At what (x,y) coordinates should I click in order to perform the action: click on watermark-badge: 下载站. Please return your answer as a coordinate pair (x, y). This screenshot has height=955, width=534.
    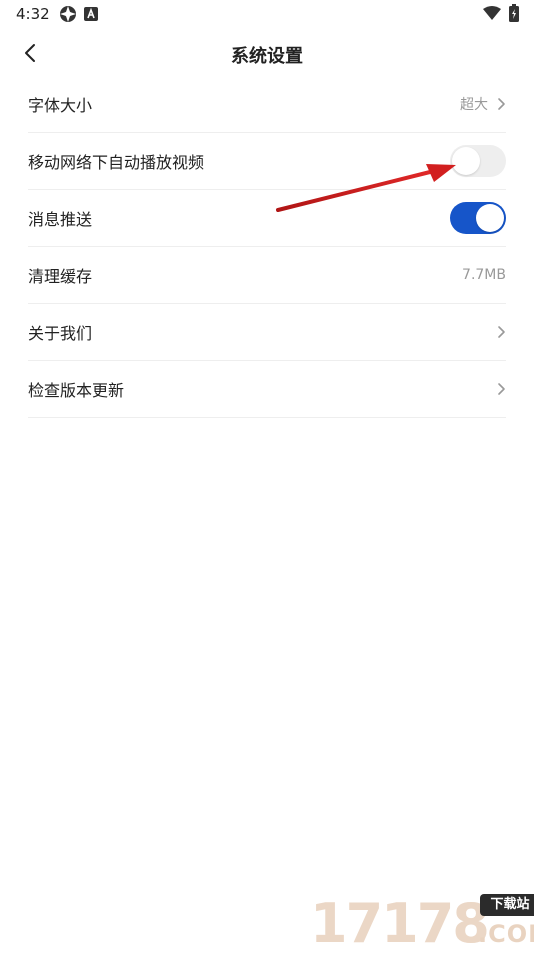
    Looking at the image, I should click on (507, 905).